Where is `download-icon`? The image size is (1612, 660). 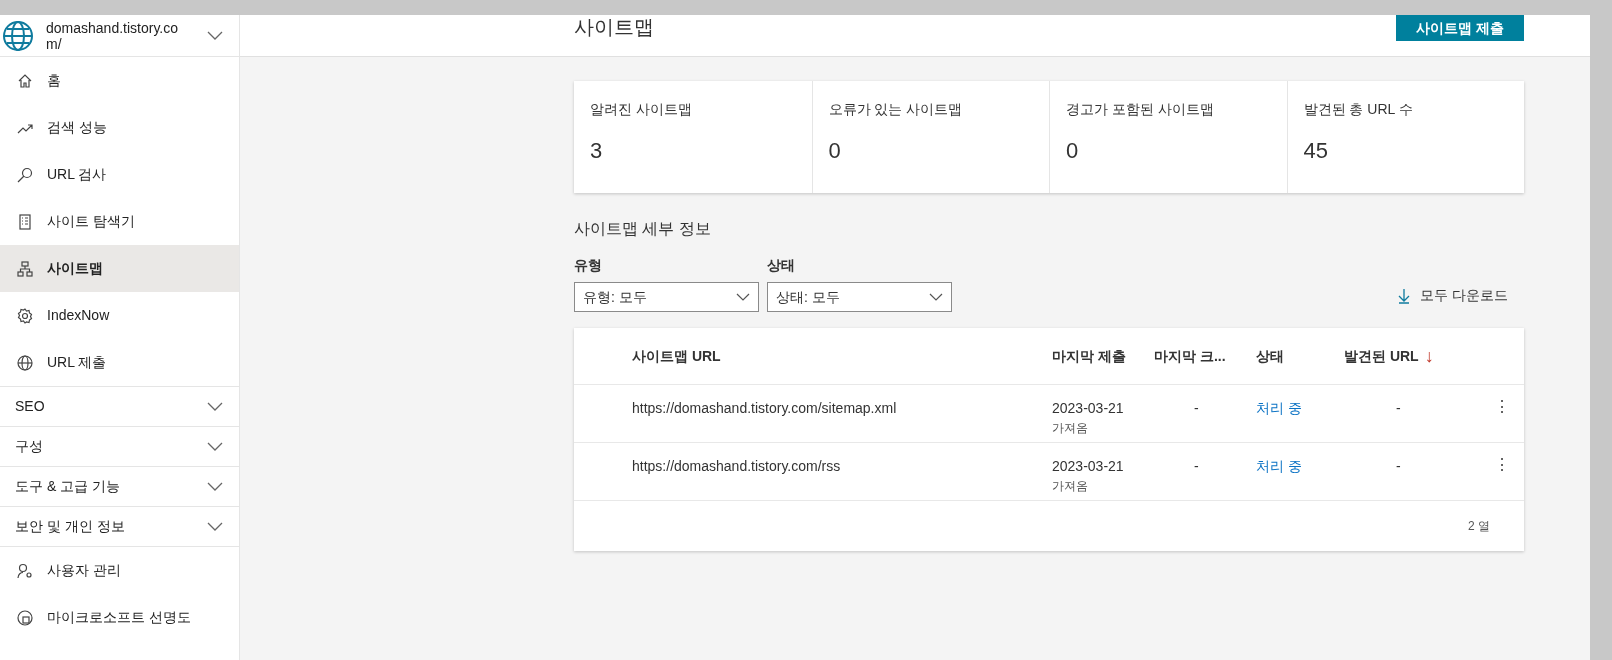 download-icon is located at coordinates (1404, 295).